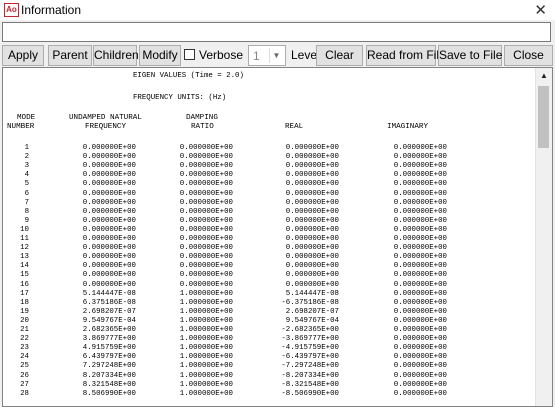 The width and height of the screenshot is (555, 407). What do you see at coordinates (23, 55) in the screenshot?
I see `apply-button: Apply` at bounding box center [23, 55].